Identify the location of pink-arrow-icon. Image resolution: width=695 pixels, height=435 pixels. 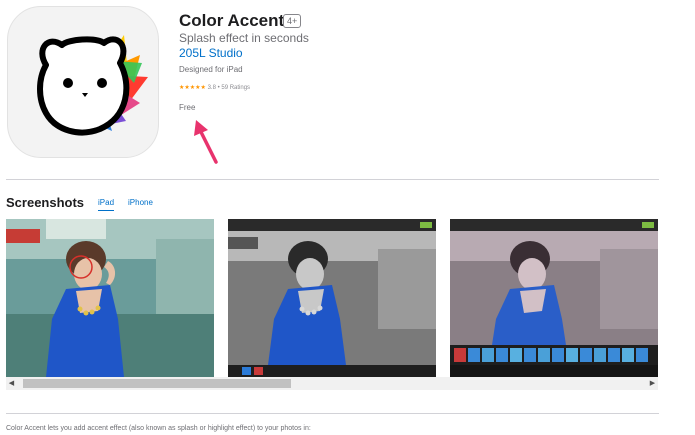
(206, 142).